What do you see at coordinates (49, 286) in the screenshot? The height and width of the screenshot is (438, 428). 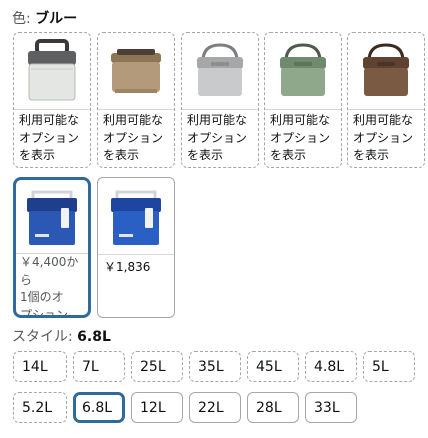 I see `price-from-text: ￥4,400から 1個のオ プション` at bounding box center [49, 286].